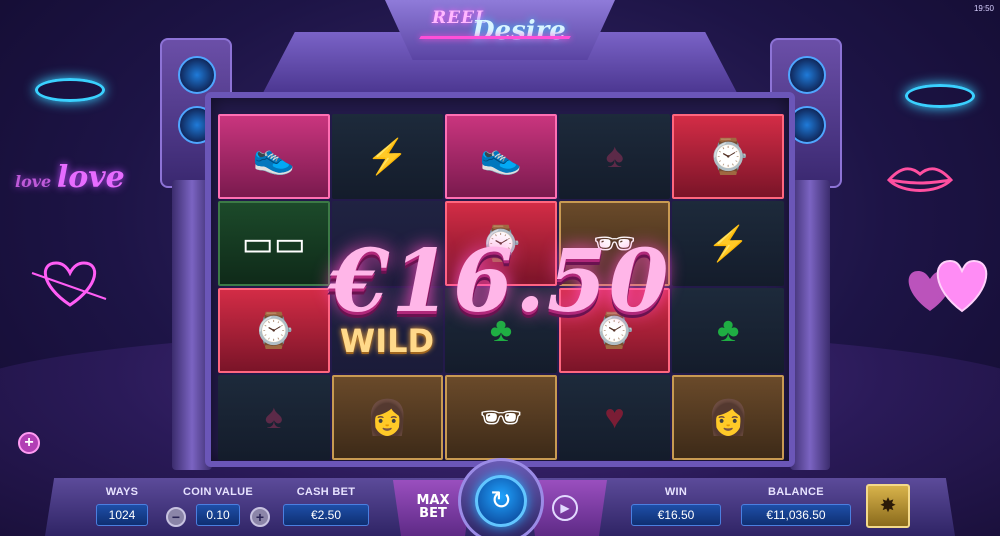 The height and width of the screenshot is (536, 1000). Describe the element at coordinates (940, 96) in the screenshot. I see `ceiling-light-right` at that location.